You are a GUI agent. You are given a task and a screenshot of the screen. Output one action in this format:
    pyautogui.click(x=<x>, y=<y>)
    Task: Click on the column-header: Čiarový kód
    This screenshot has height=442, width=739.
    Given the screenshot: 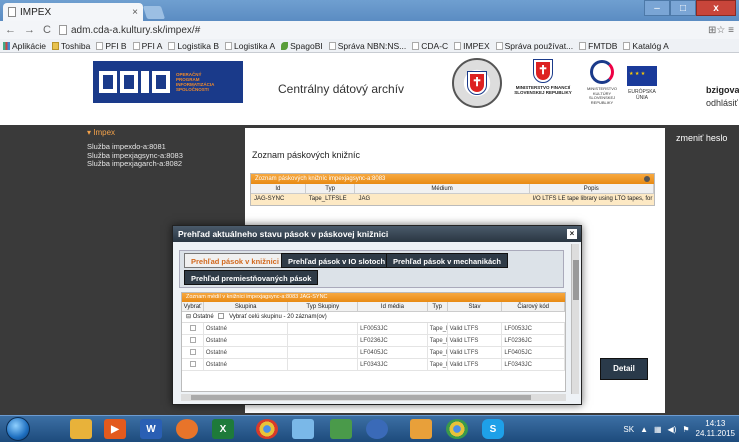 What is the action you would take?
    pyautogui.click(x=533, y=306)
    